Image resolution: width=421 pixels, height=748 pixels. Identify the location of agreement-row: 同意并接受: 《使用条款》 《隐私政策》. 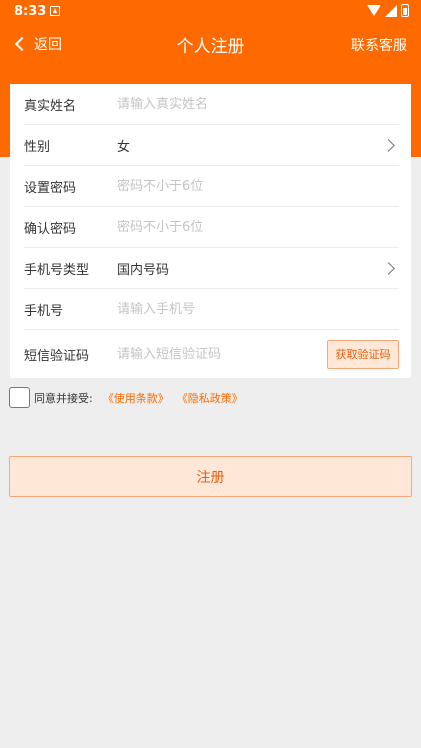
(130, 397).